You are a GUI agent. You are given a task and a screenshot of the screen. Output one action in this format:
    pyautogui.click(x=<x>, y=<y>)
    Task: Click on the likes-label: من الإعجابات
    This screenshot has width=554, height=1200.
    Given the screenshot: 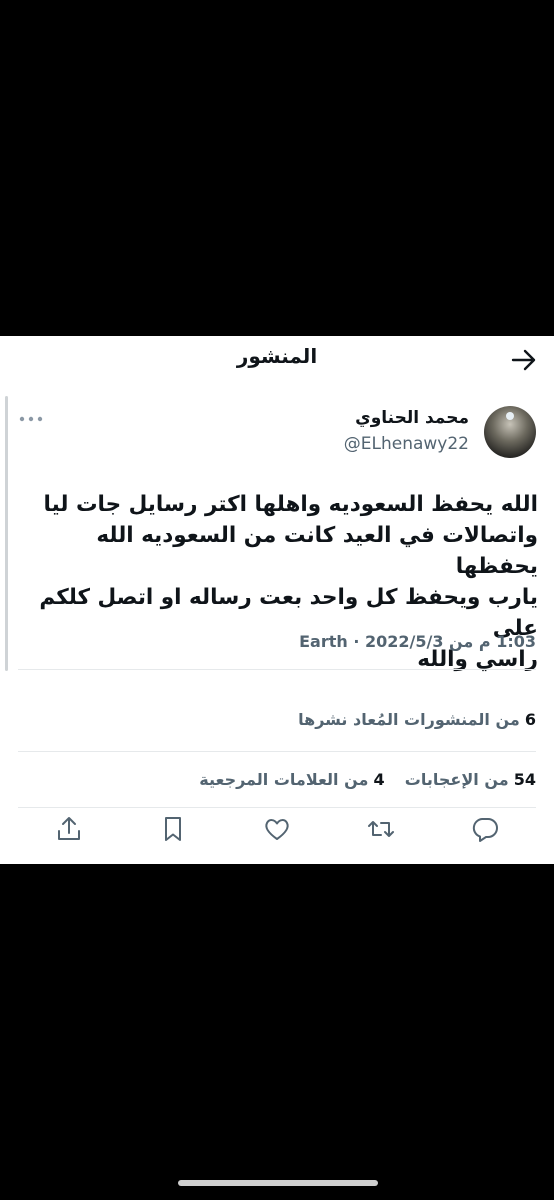 What is the action you would take?
    pyautogui.click(x=456, y=779)
    